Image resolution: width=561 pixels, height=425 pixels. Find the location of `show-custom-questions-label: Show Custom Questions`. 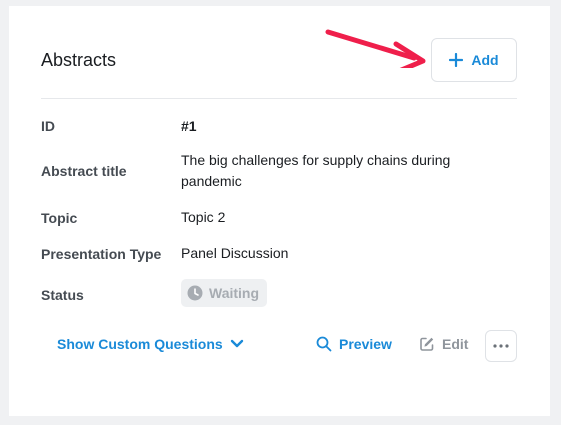

show-custom-questions-label: Show Custom Questions is located at coordinates (140, 344).